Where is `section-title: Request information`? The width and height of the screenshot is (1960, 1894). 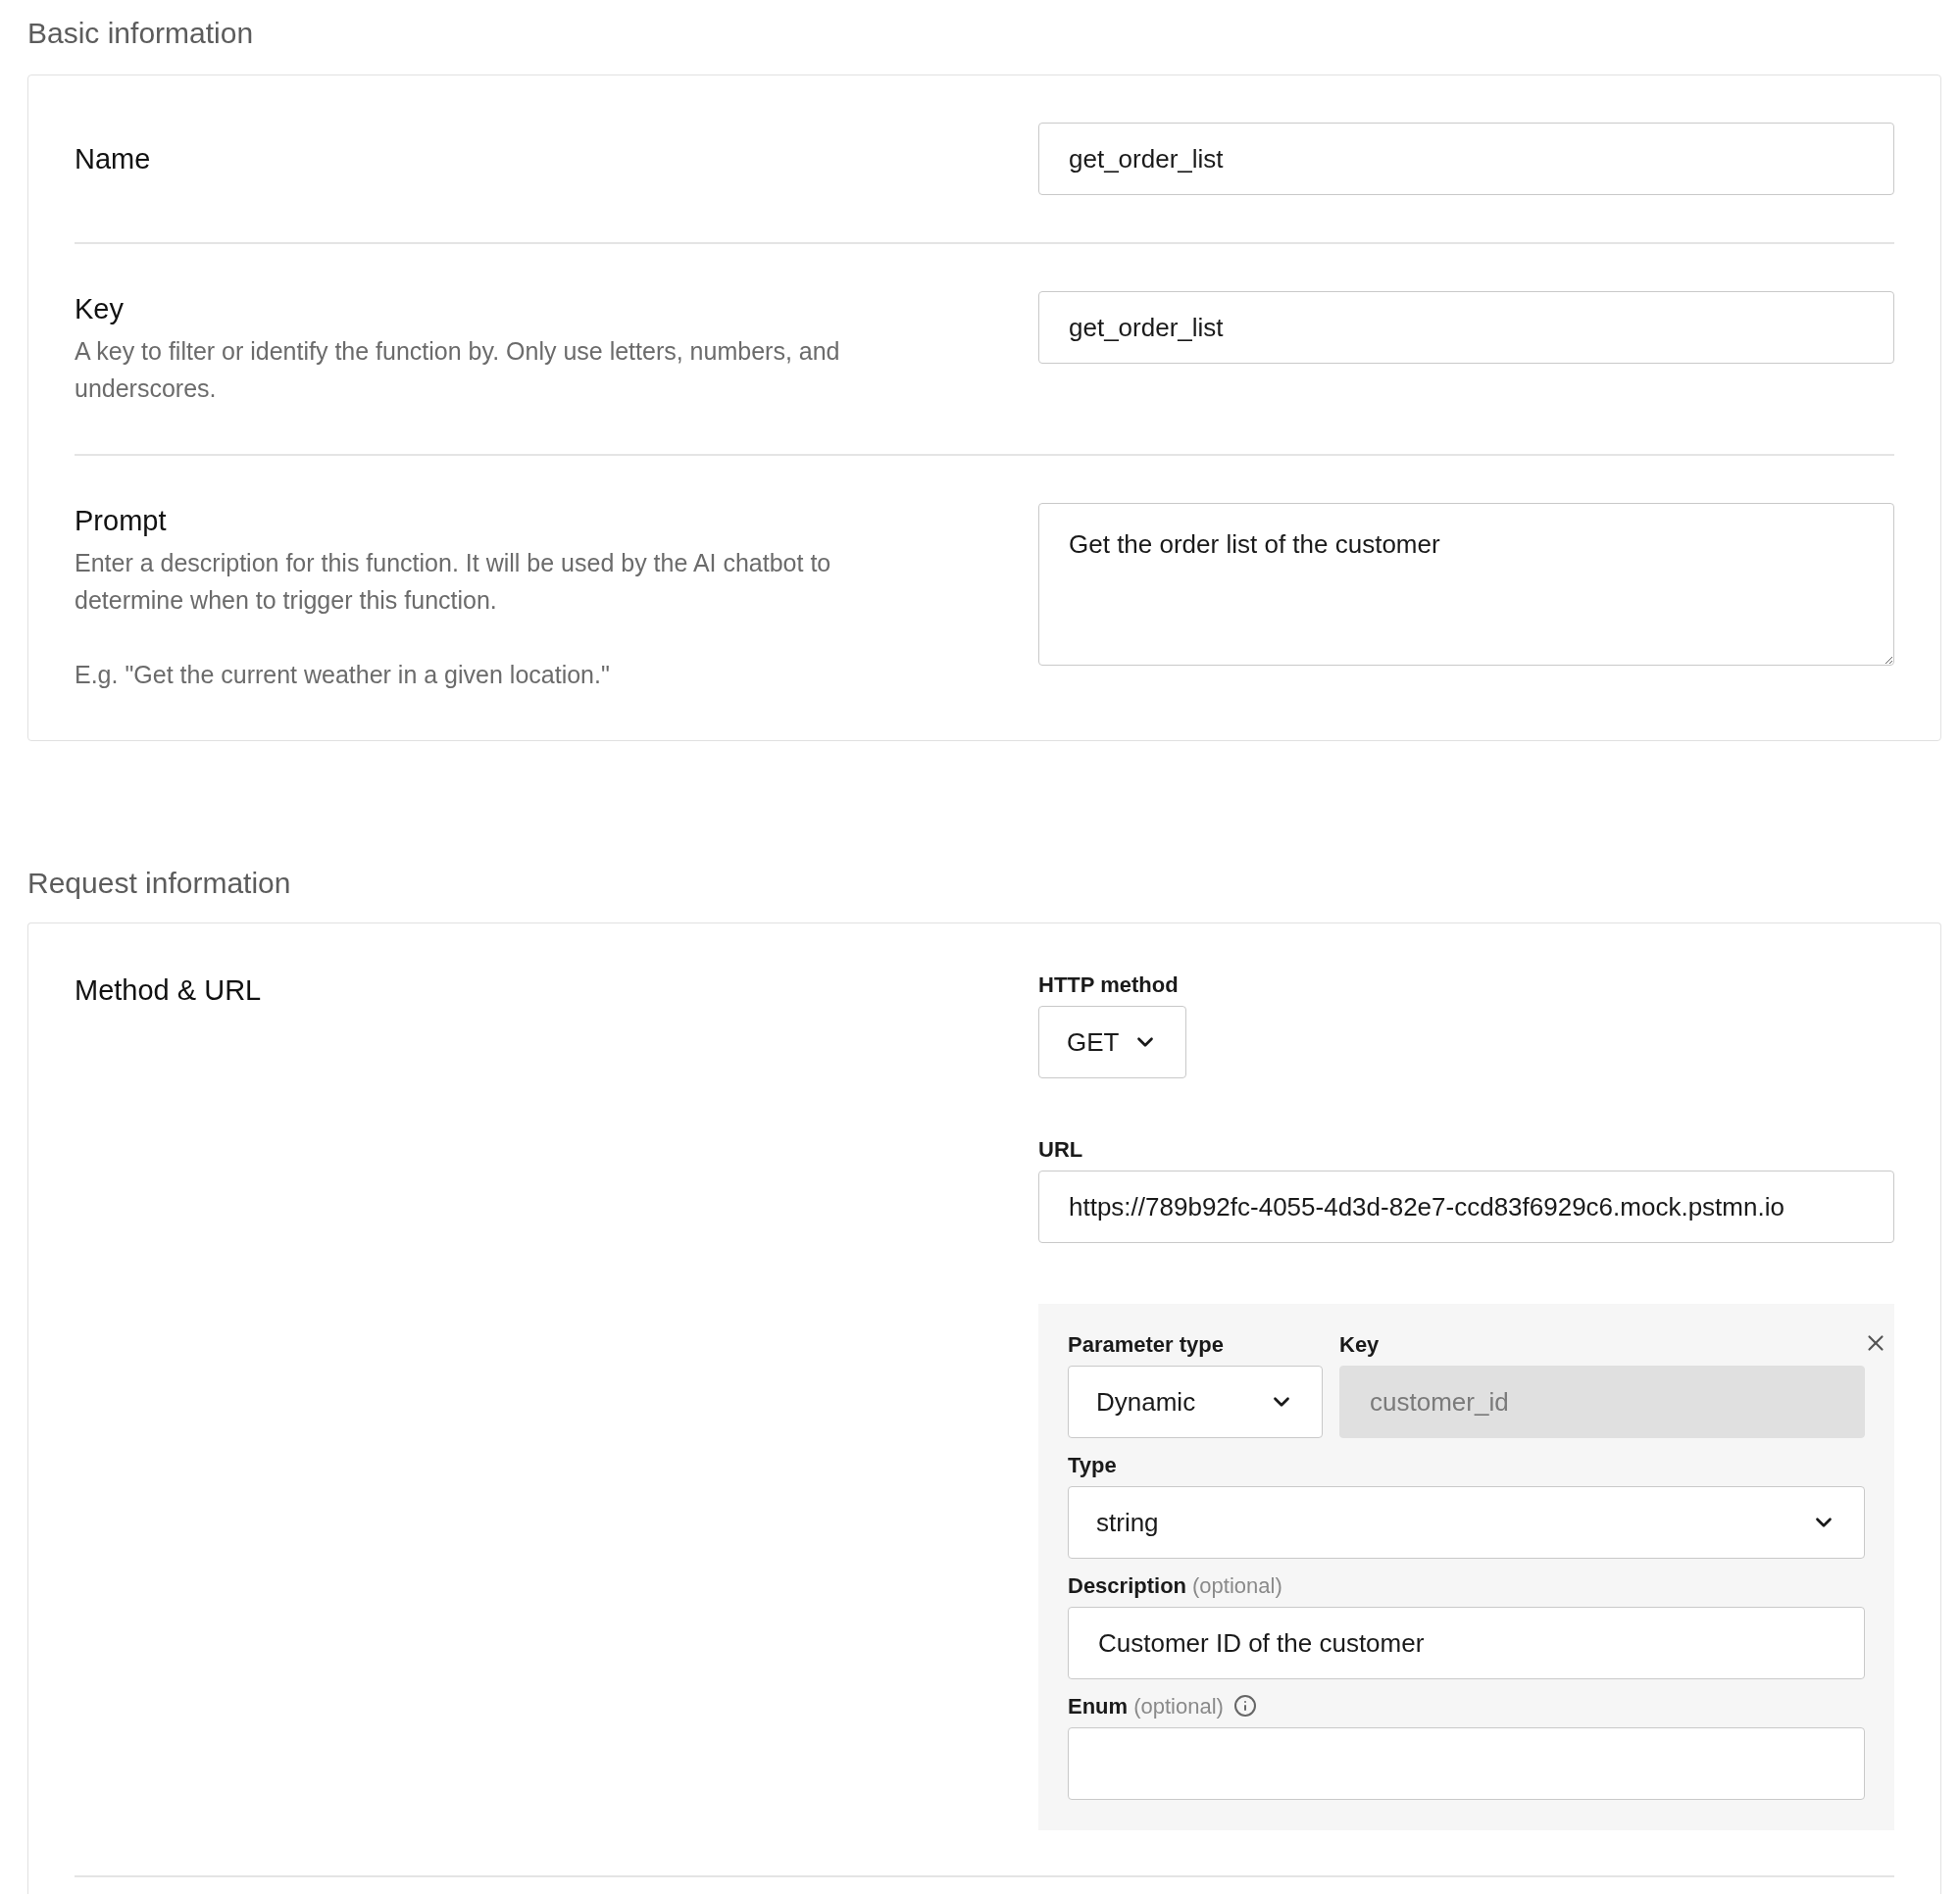
section-title: Request information is located at coordinates (159, 884).